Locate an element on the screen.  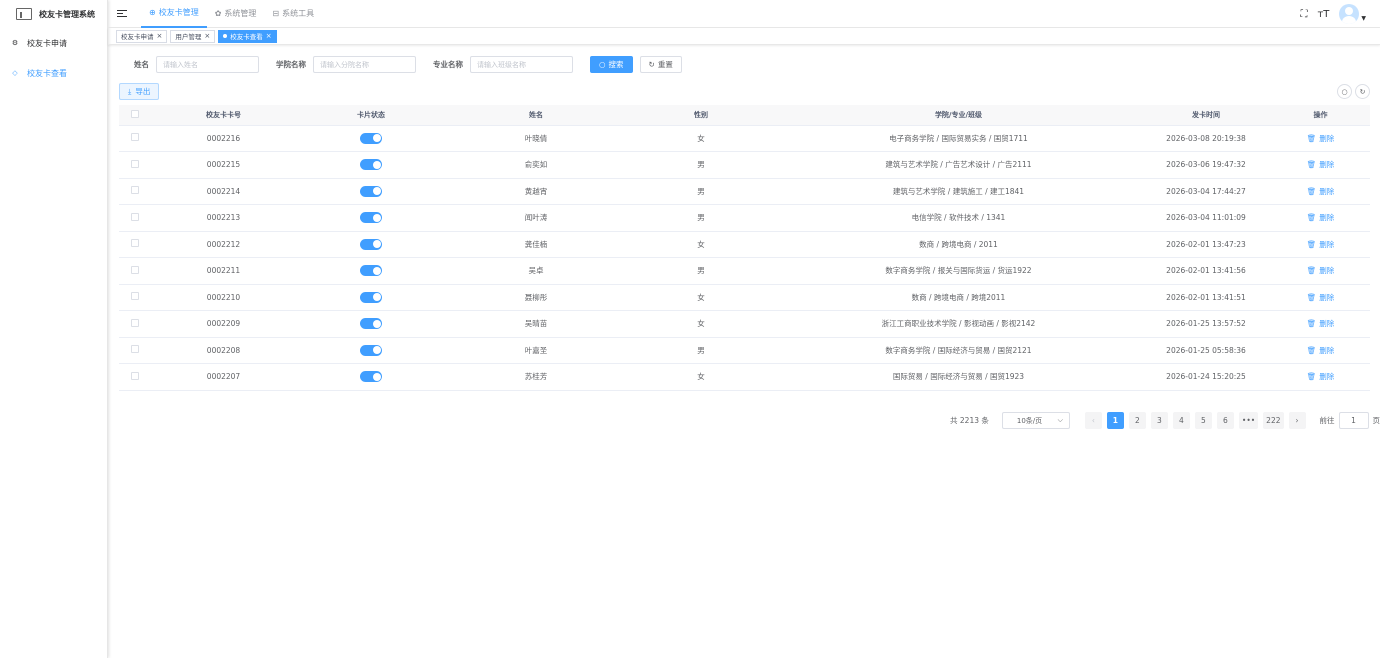
refresh-button: ↻ is located at coordinates (1362, 91).